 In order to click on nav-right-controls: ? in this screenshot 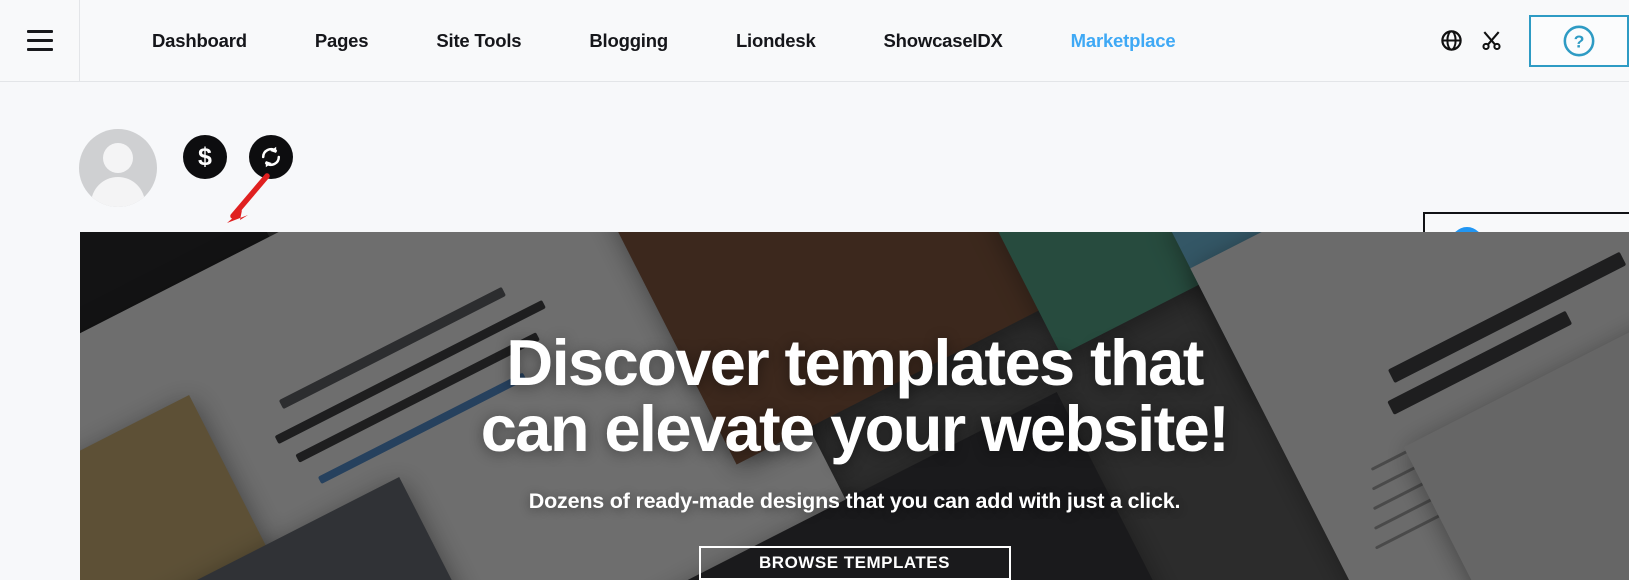, I will do `click(1530, 40)`.